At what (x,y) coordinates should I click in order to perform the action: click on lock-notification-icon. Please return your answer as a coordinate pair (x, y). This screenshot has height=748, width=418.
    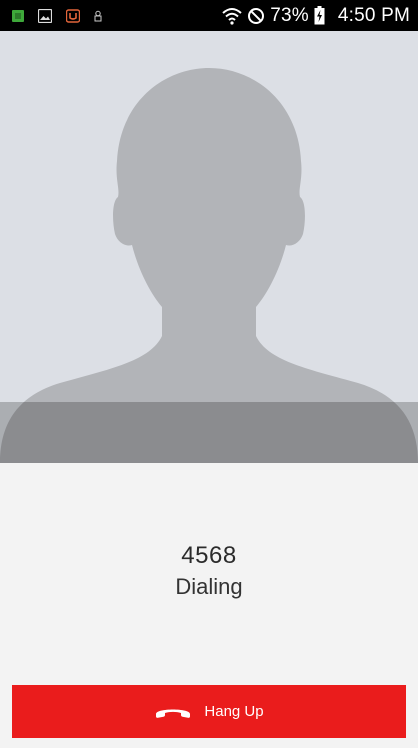
    Looking at the image, I should click on (98, 16).